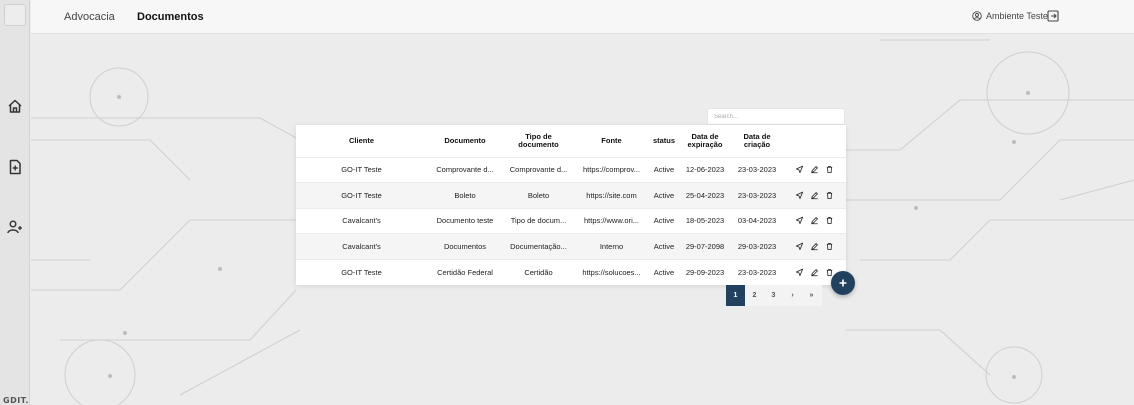 This screenshot has width=1134, height=405. I want to click on last-page-button: », so click(811, 295).